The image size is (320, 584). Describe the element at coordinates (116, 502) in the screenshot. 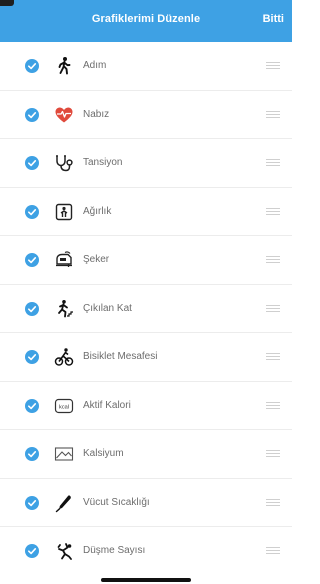

I see `list-item-label: Vücut Sıcaklığı` at that location.